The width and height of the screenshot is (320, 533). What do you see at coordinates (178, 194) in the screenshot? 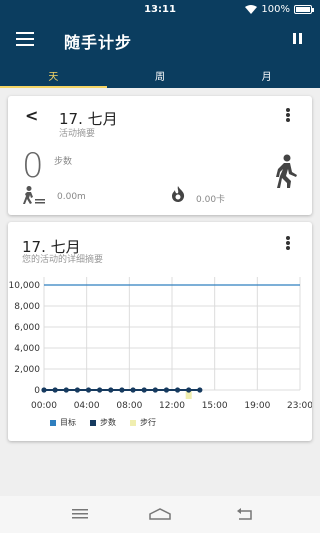
I see `flame-icon` at bounding box center [178, 194].